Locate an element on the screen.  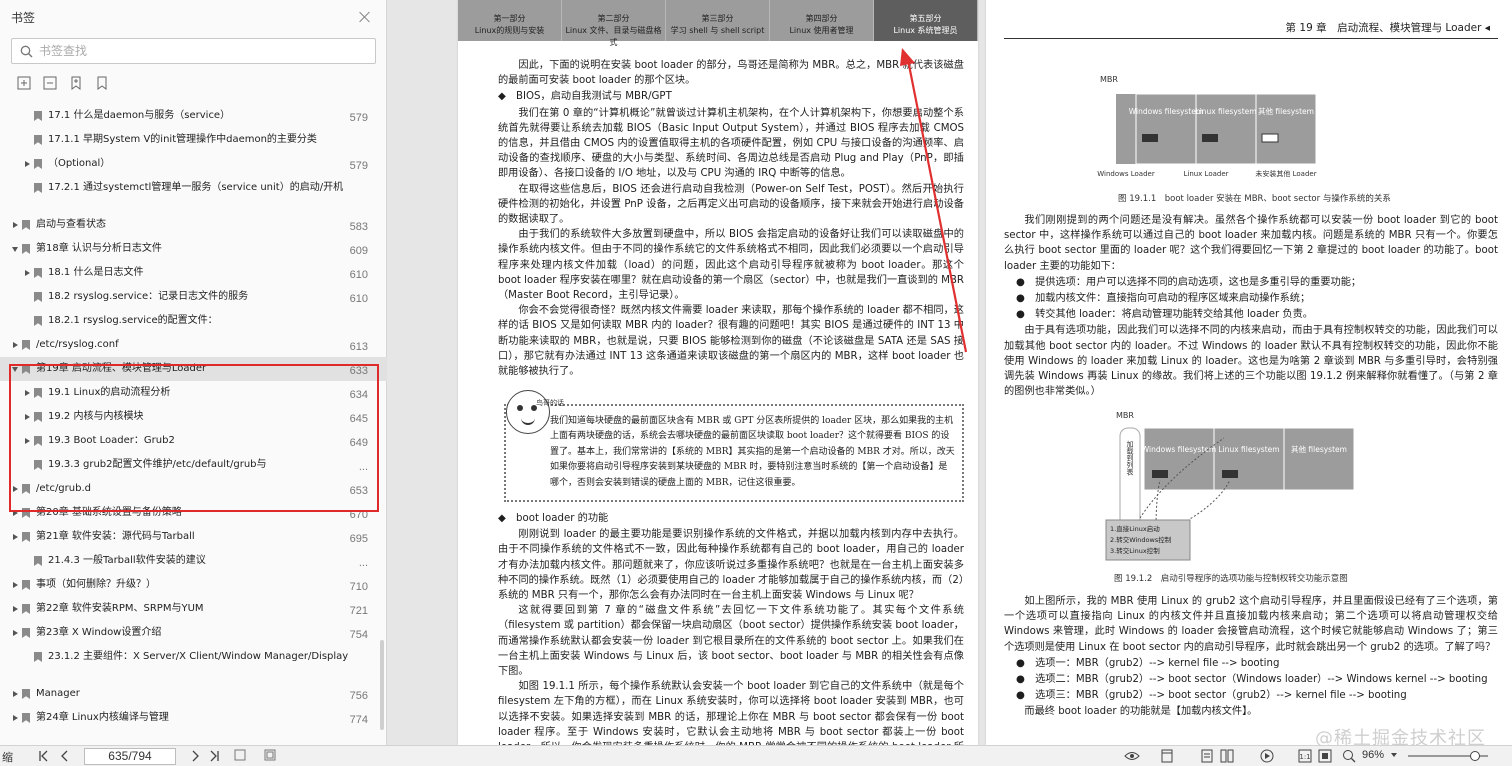
bookmark-item: 19.1 Linux的启动流程分析 634 is located at coordinates (193, 393).